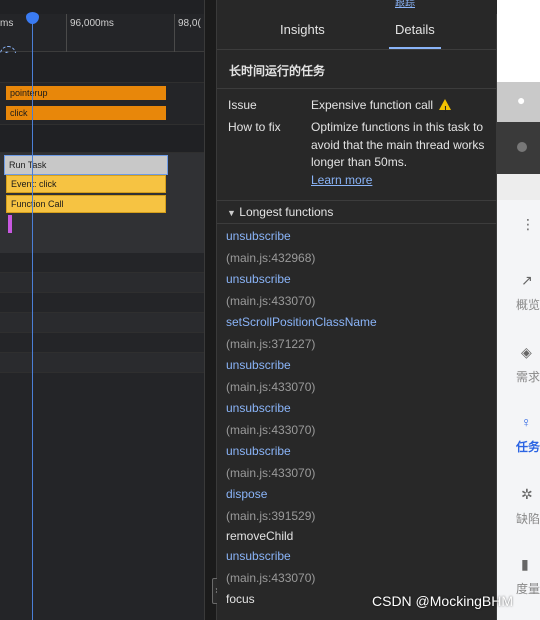  What do you see at coordinates (528, 376) in the screenshot?
I see `sidebar-item-requirements: 需求` at bounding box center [528, 376].